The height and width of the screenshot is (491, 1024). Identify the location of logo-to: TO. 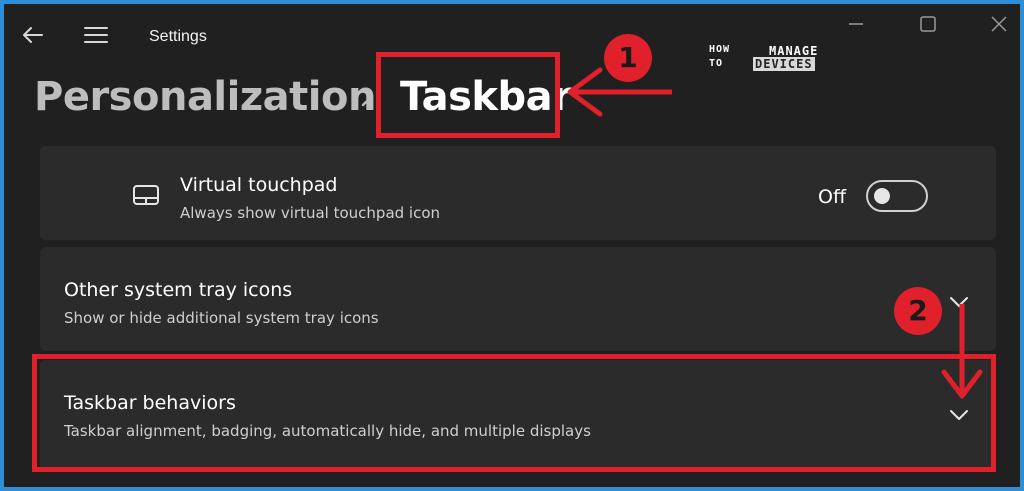
(716, 63).